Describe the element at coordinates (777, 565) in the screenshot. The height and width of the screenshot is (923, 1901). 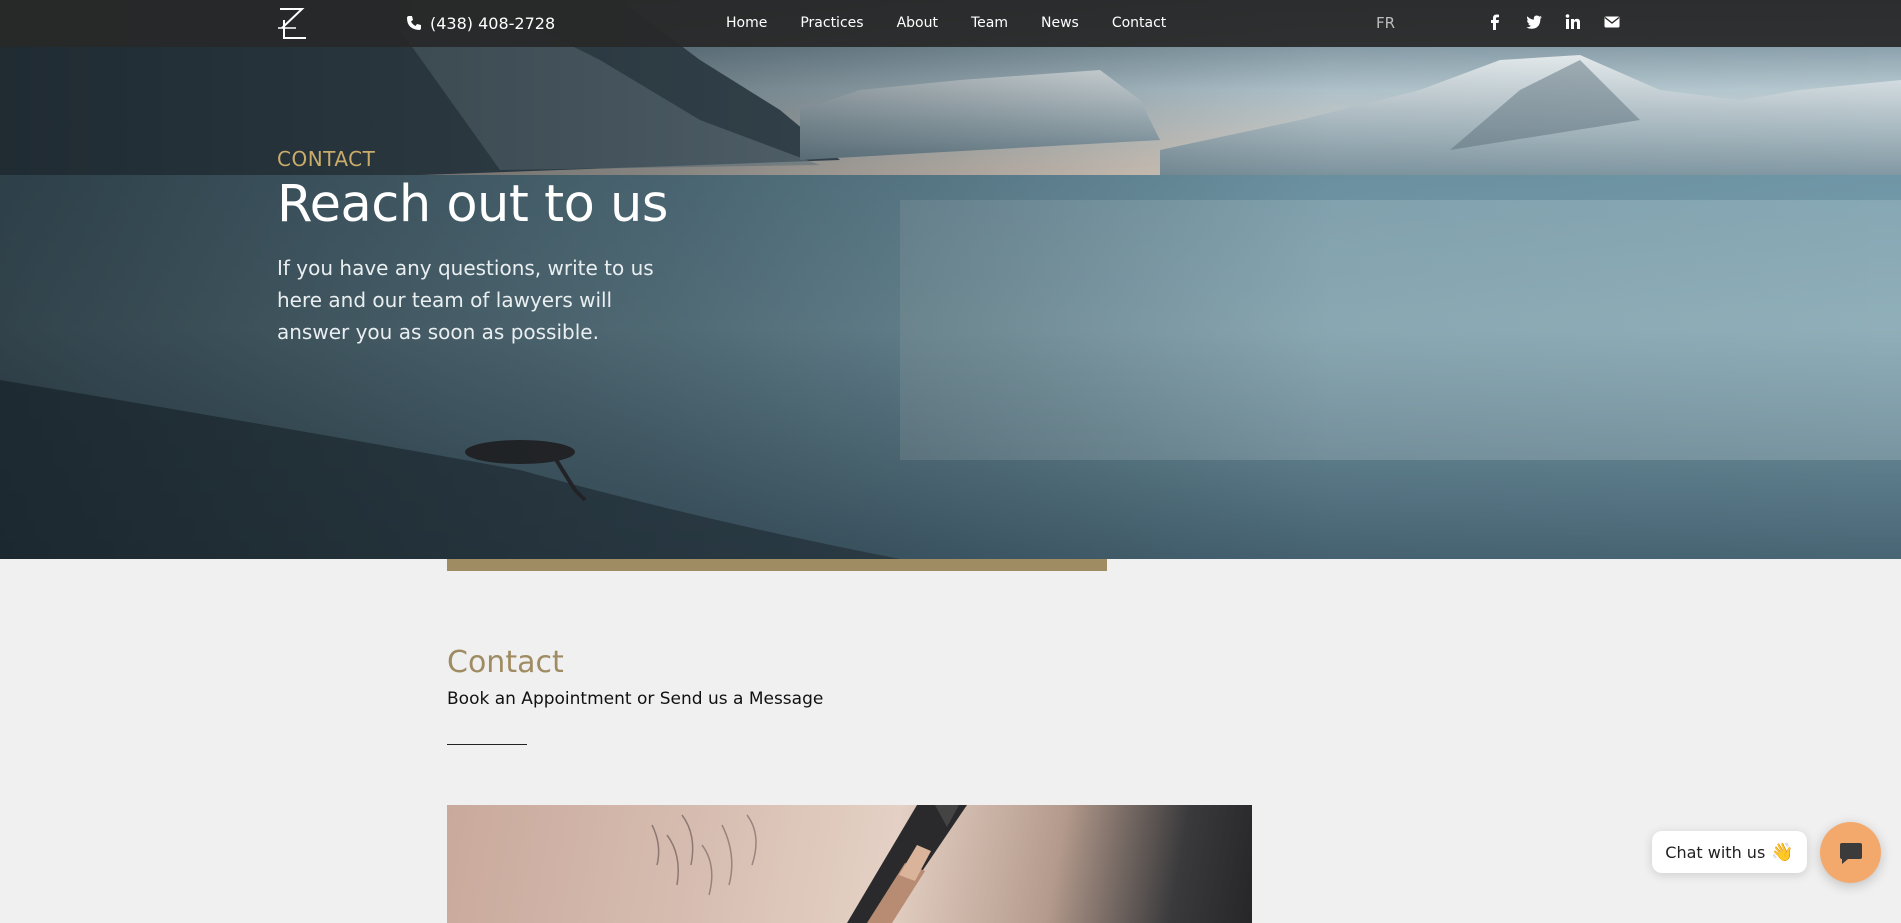
I see `accent-bar` at that location.